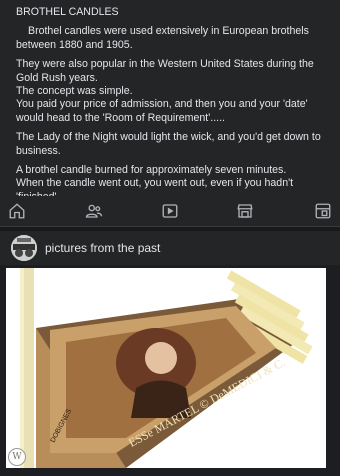  I want to click on post-paragraph: The concept was simple., so click(74, 91).